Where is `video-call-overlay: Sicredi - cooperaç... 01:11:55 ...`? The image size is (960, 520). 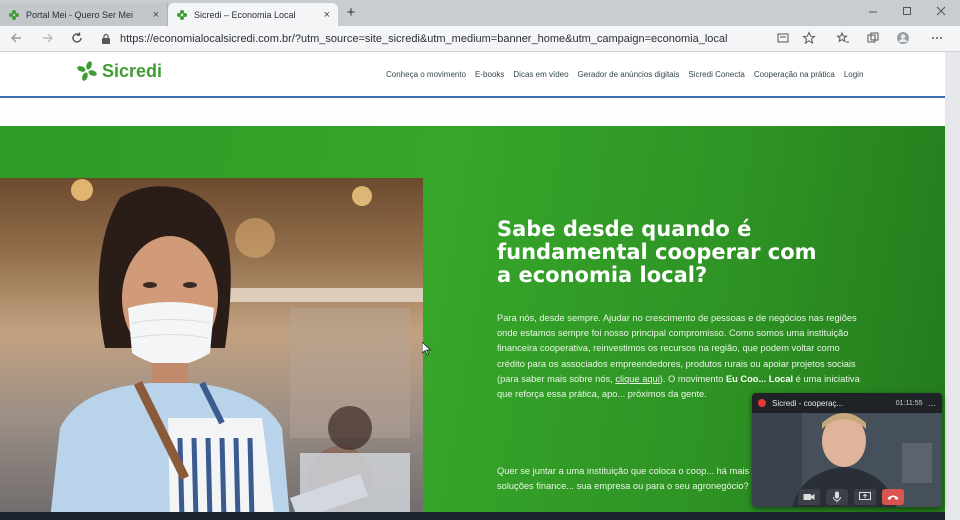
video-call-overlay: Sicredi - cooperaç... 01:11:55 ... is located at coordinates (847, 450).